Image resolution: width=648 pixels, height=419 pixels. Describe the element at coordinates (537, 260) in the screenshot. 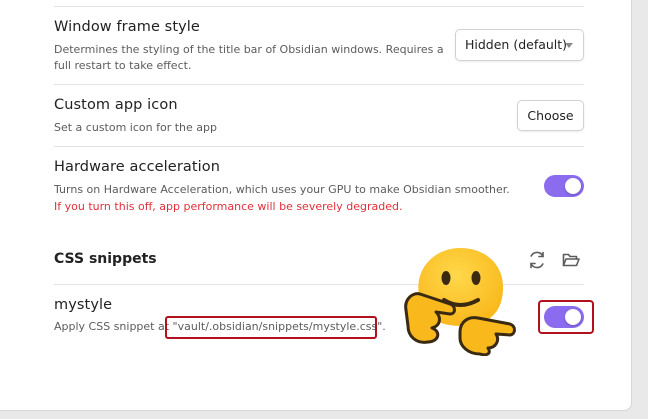

I see `refresh-icon` at that location.